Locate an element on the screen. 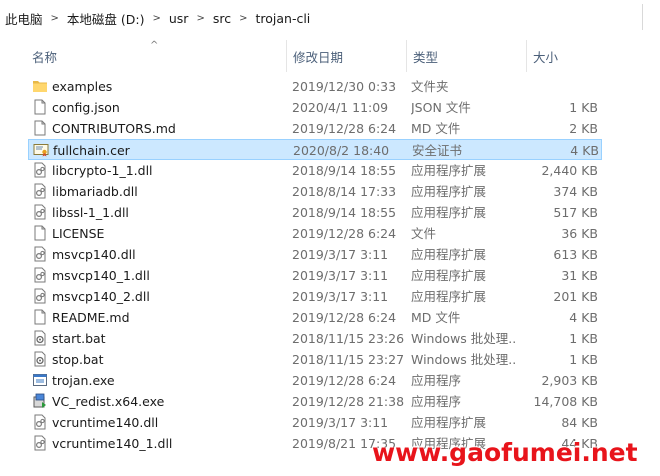  file-row: LICENSE 2019/12/28 6:24 文件 36 KB is located at coordinates (315, 233).